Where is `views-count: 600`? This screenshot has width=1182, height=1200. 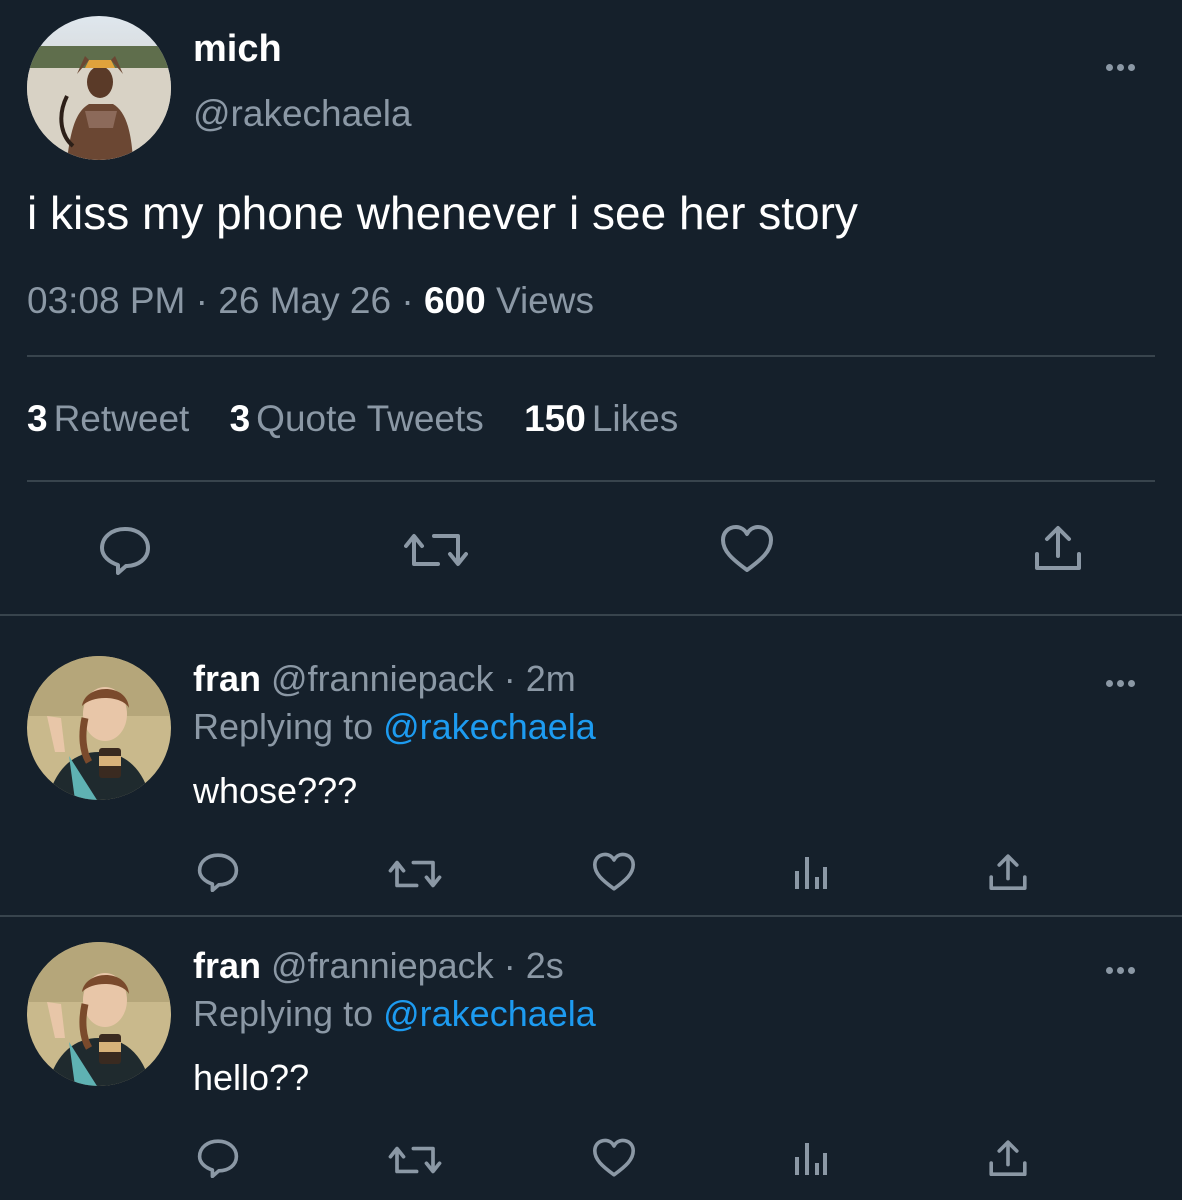
views-count: 600 is located at coordinates (454, 300).